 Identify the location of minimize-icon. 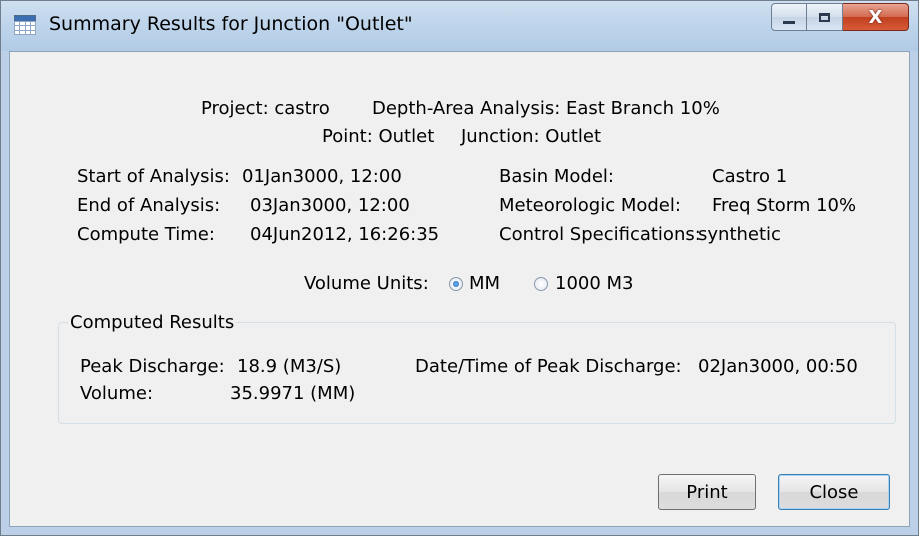
(789, 22).